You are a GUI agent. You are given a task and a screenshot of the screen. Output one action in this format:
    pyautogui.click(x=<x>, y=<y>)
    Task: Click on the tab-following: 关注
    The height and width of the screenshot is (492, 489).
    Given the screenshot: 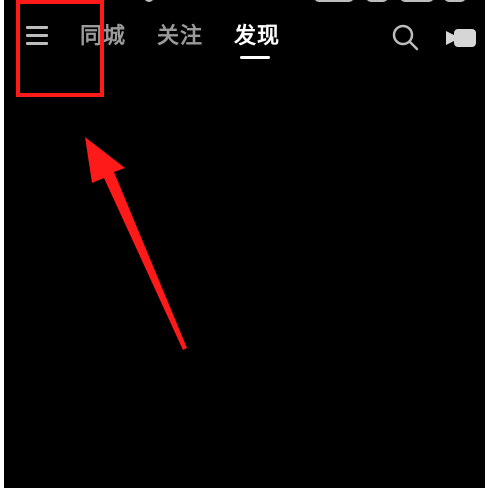 What is the action you would take?
    pyautogui.click(x=180, y=37)
    